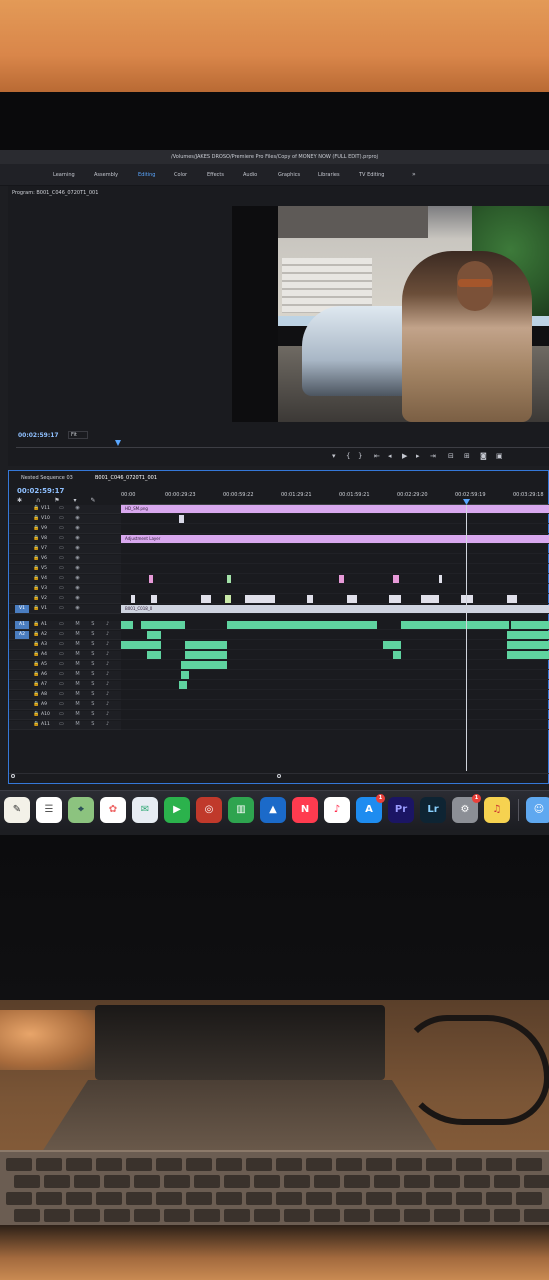 The height and width of the screenshot is (1280, 549). Describe the element at coordinates (414, 175) in the screenshot. I see `workspace-overflow-icon: »` at that location.